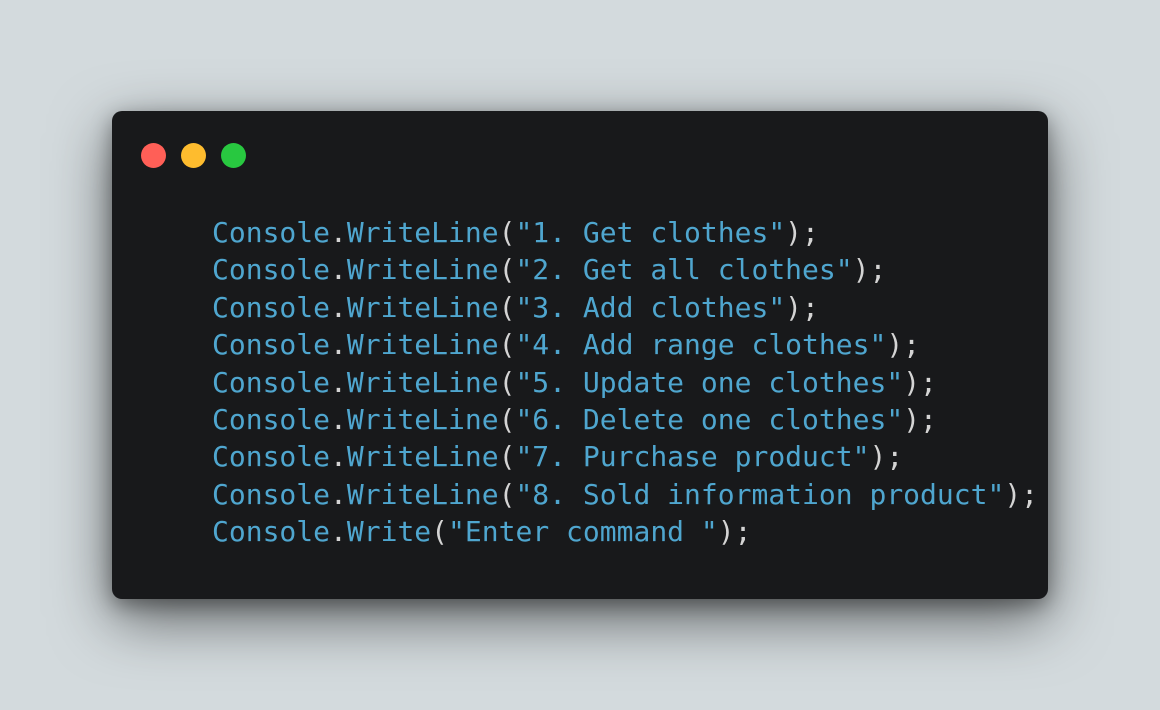 This screenshot has height=710, width=1160. What do you see at coordinates (692, 457) in the screenshot?
I see `code-string-token: "7. Purchase product"` at bounding box center [692, 457].